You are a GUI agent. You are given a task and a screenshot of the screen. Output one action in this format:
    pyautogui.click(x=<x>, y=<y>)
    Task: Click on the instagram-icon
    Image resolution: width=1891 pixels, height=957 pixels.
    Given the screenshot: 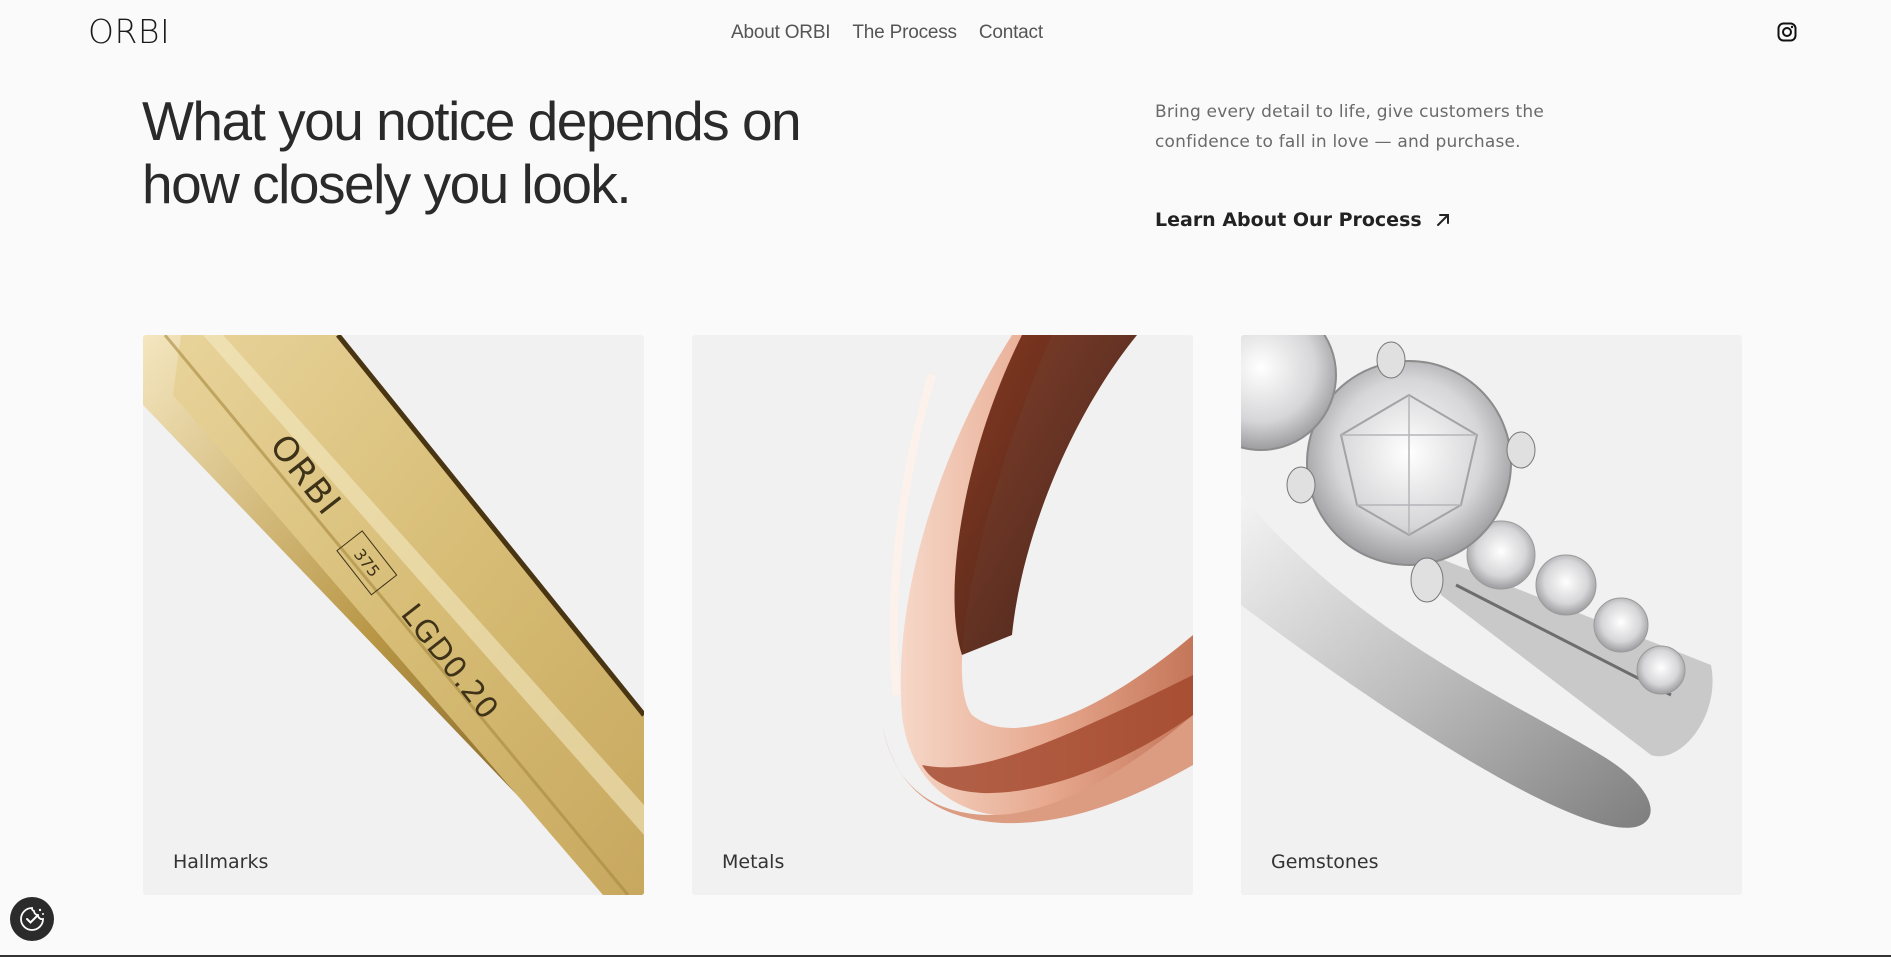 What is the action you would take?
    pyautogui.click(x=1787, y=32)
    